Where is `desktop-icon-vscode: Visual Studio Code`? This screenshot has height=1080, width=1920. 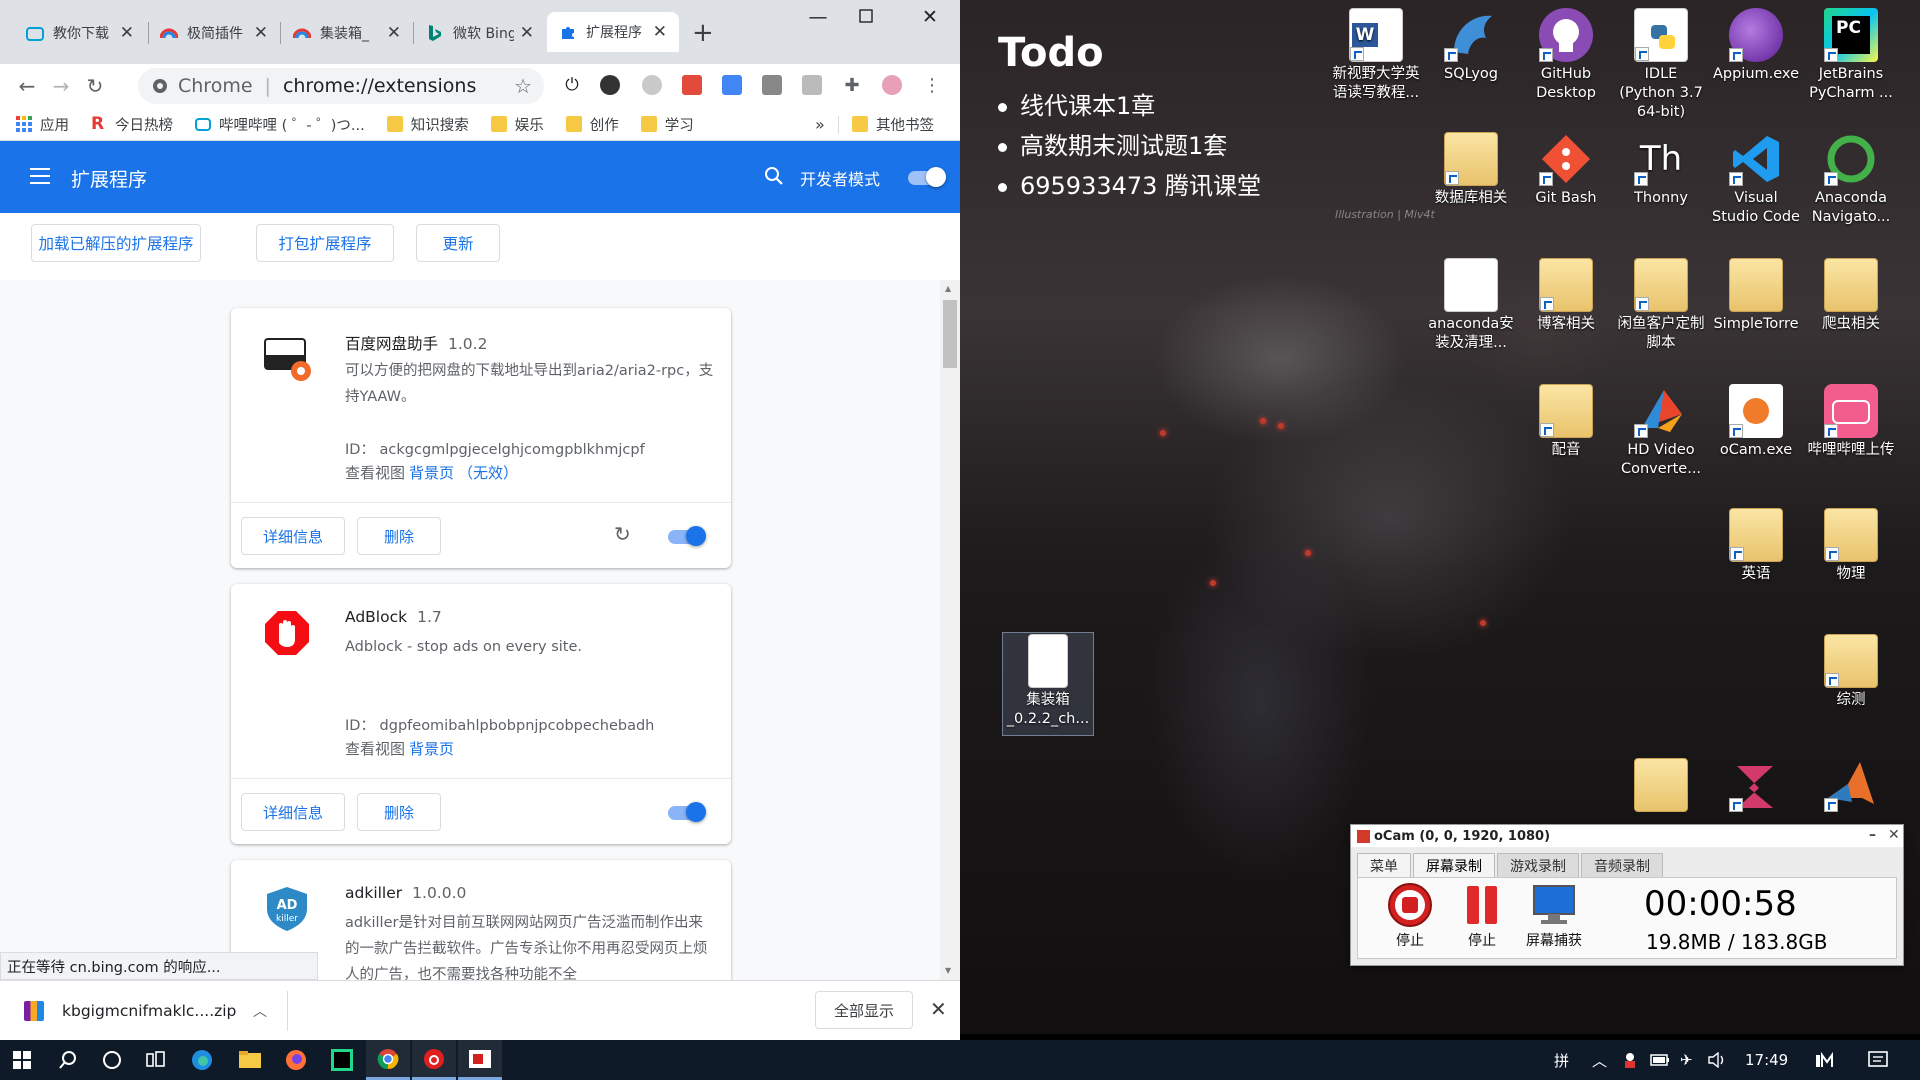 desktop-icon-vscode: Visual Studio Code is located at coordinates (1756, 179).